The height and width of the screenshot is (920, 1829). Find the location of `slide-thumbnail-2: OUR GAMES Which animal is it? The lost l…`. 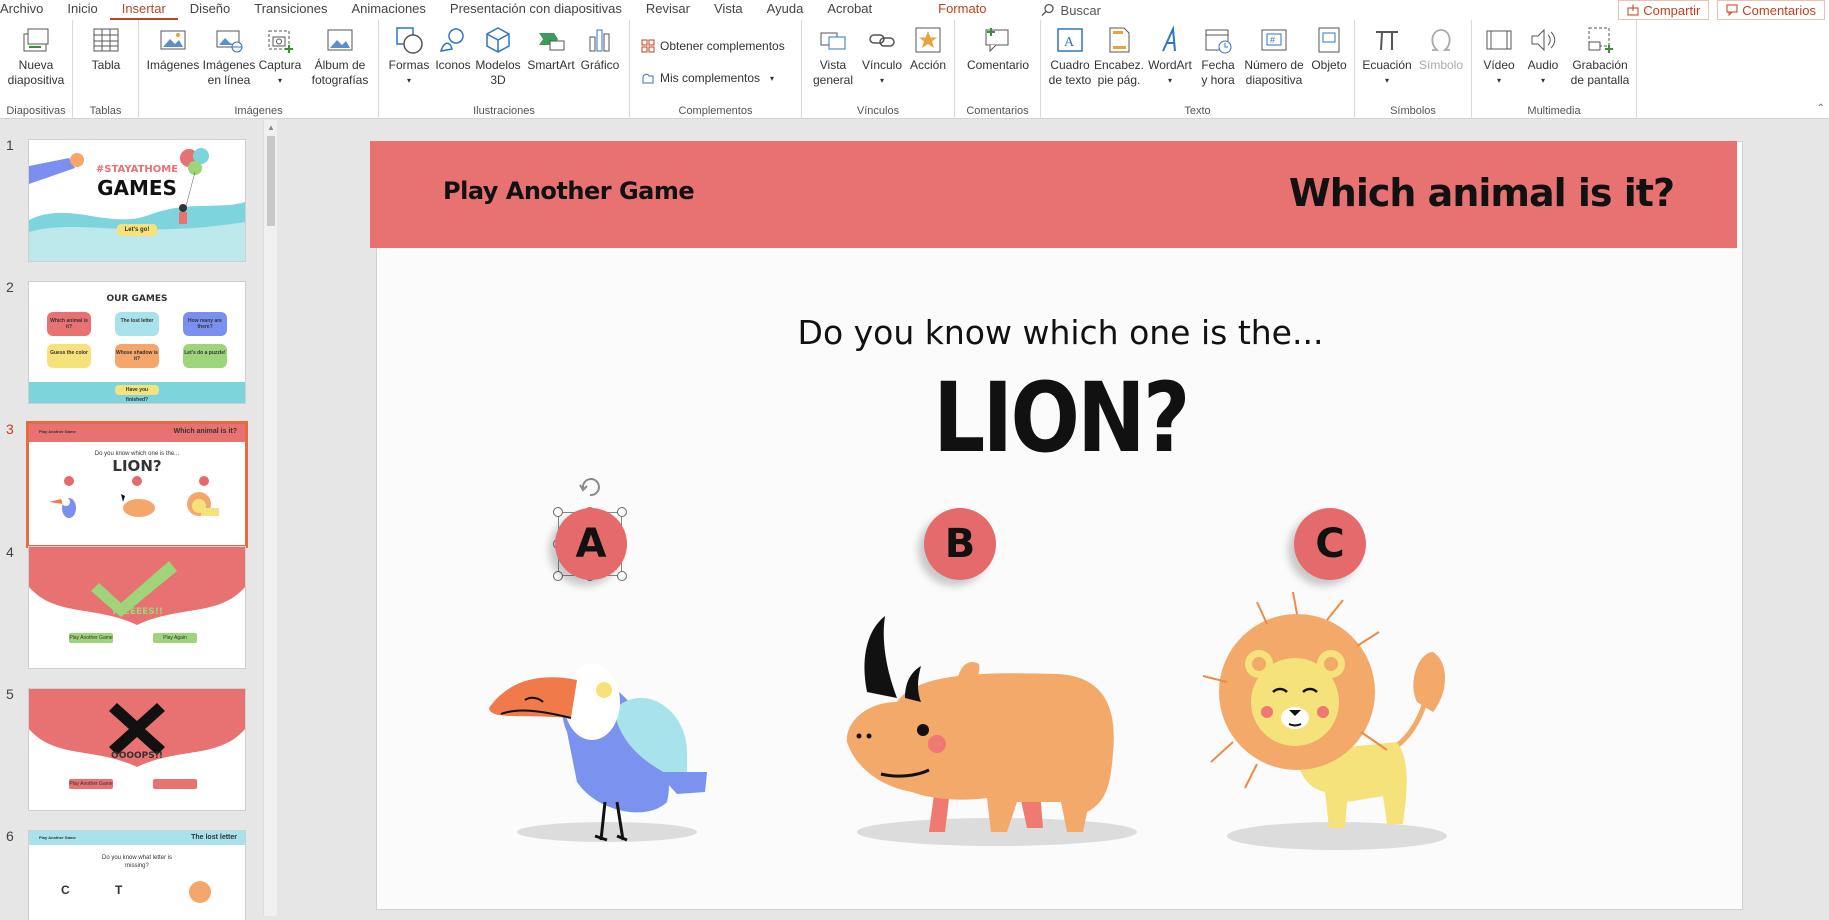

slide-thumbnail-2: OUR GAMES Which animal is it? The lost l… is located at coordinates (137, 342).